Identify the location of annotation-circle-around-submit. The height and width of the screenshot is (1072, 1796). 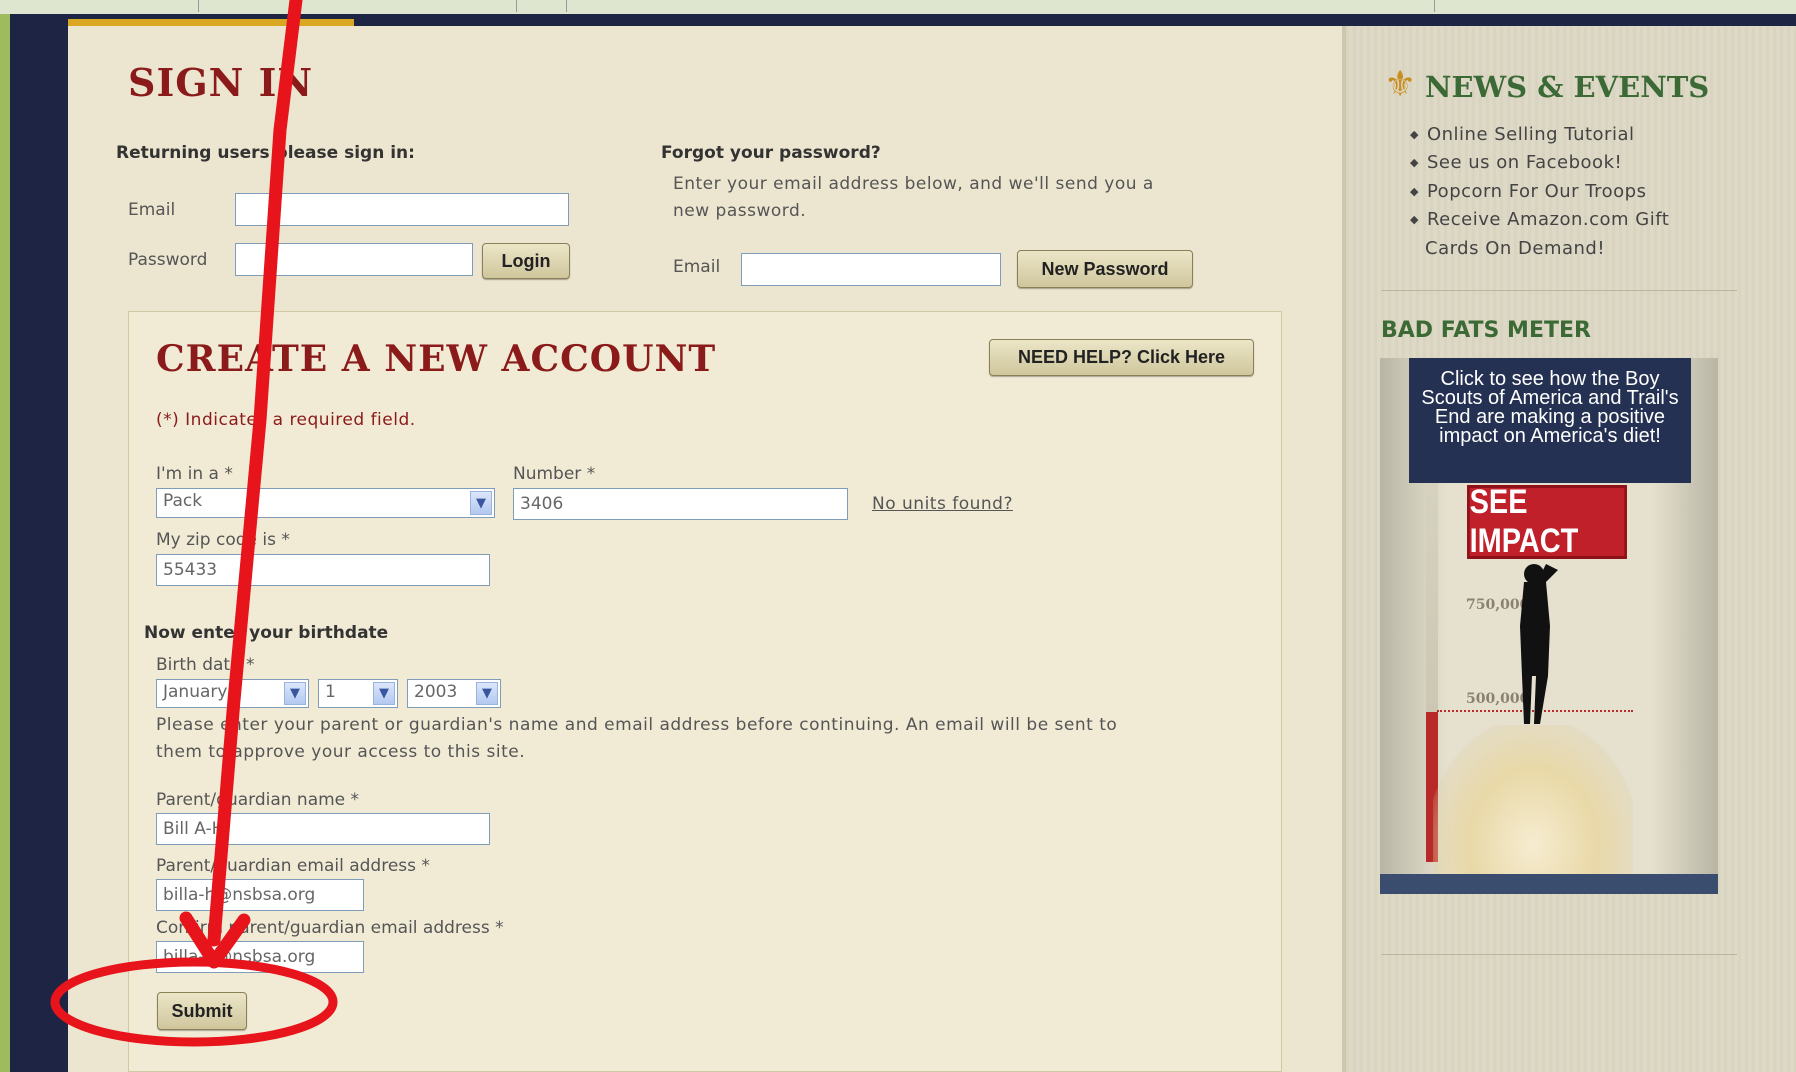
(194, 1002).